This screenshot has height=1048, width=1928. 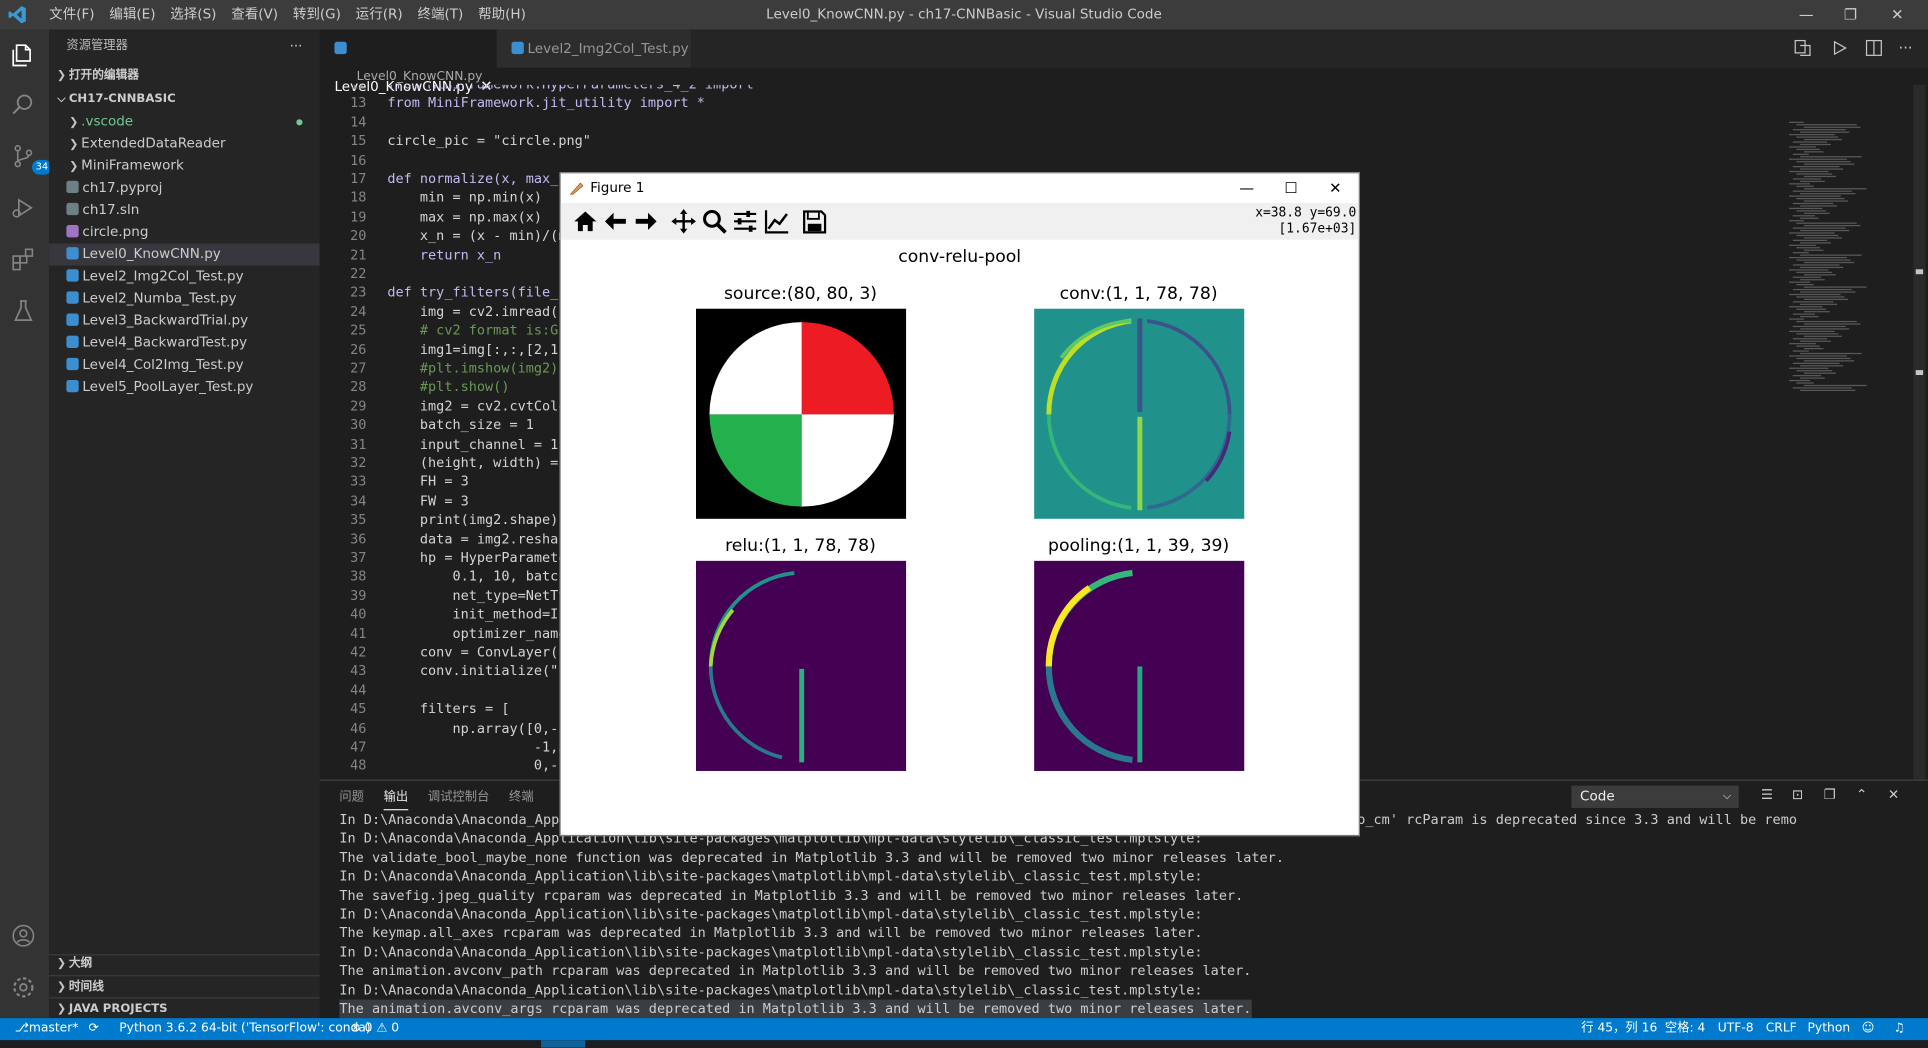 I want to click on figure-maximize-button: ☐, so click(x=1291, y=188).